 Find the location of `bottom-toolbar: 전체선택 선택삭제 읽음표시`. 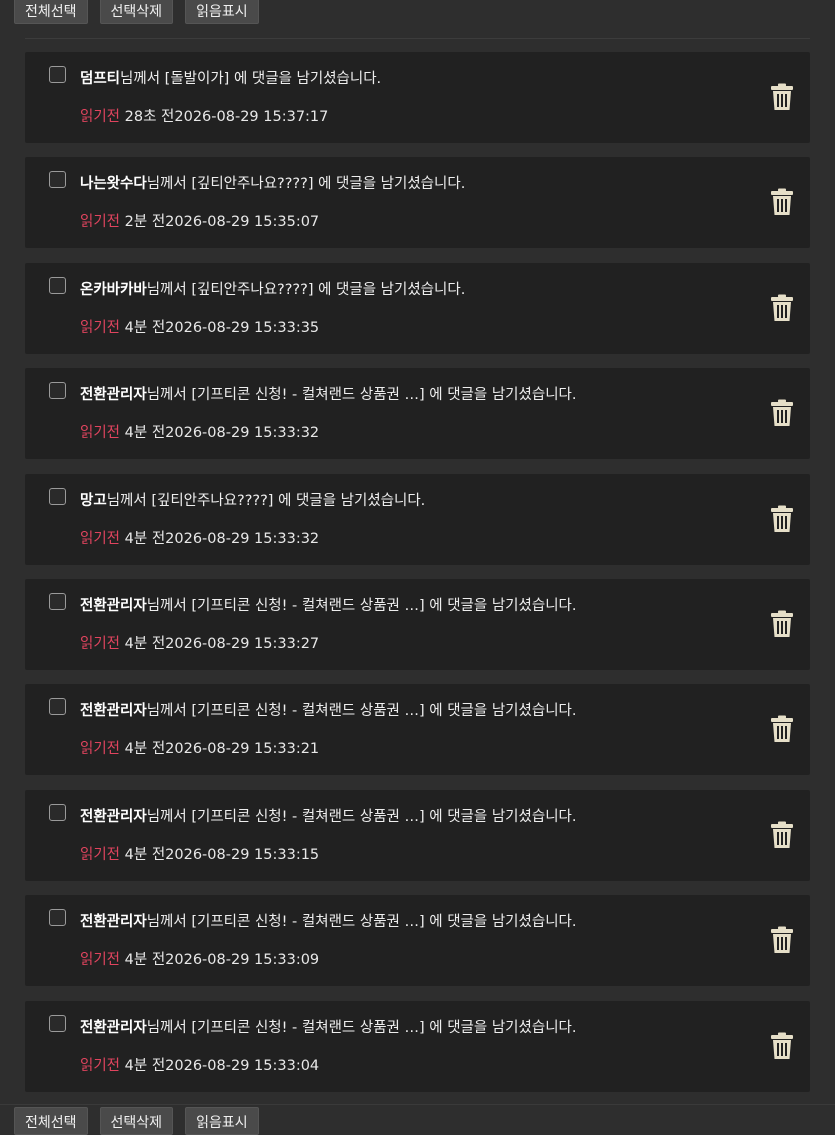

bottom-toolbar: 전체선택 선택삭제 읽음표시 is located at coordinates (417, 1119).